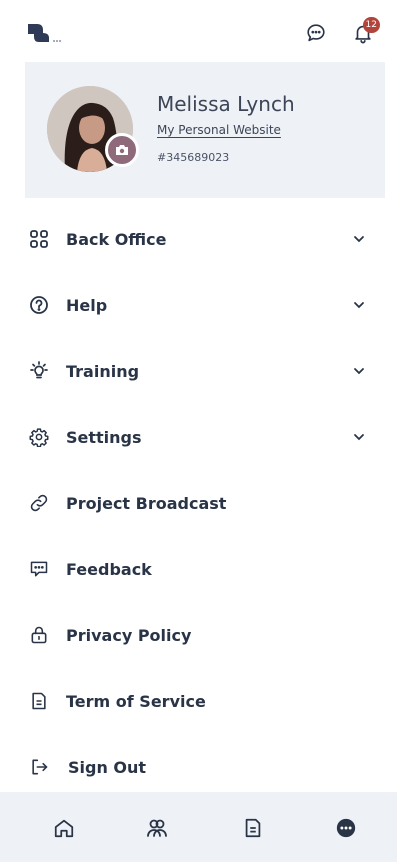 The image size is (397, 862). I want to click on lock-icon, so click(39, 635).